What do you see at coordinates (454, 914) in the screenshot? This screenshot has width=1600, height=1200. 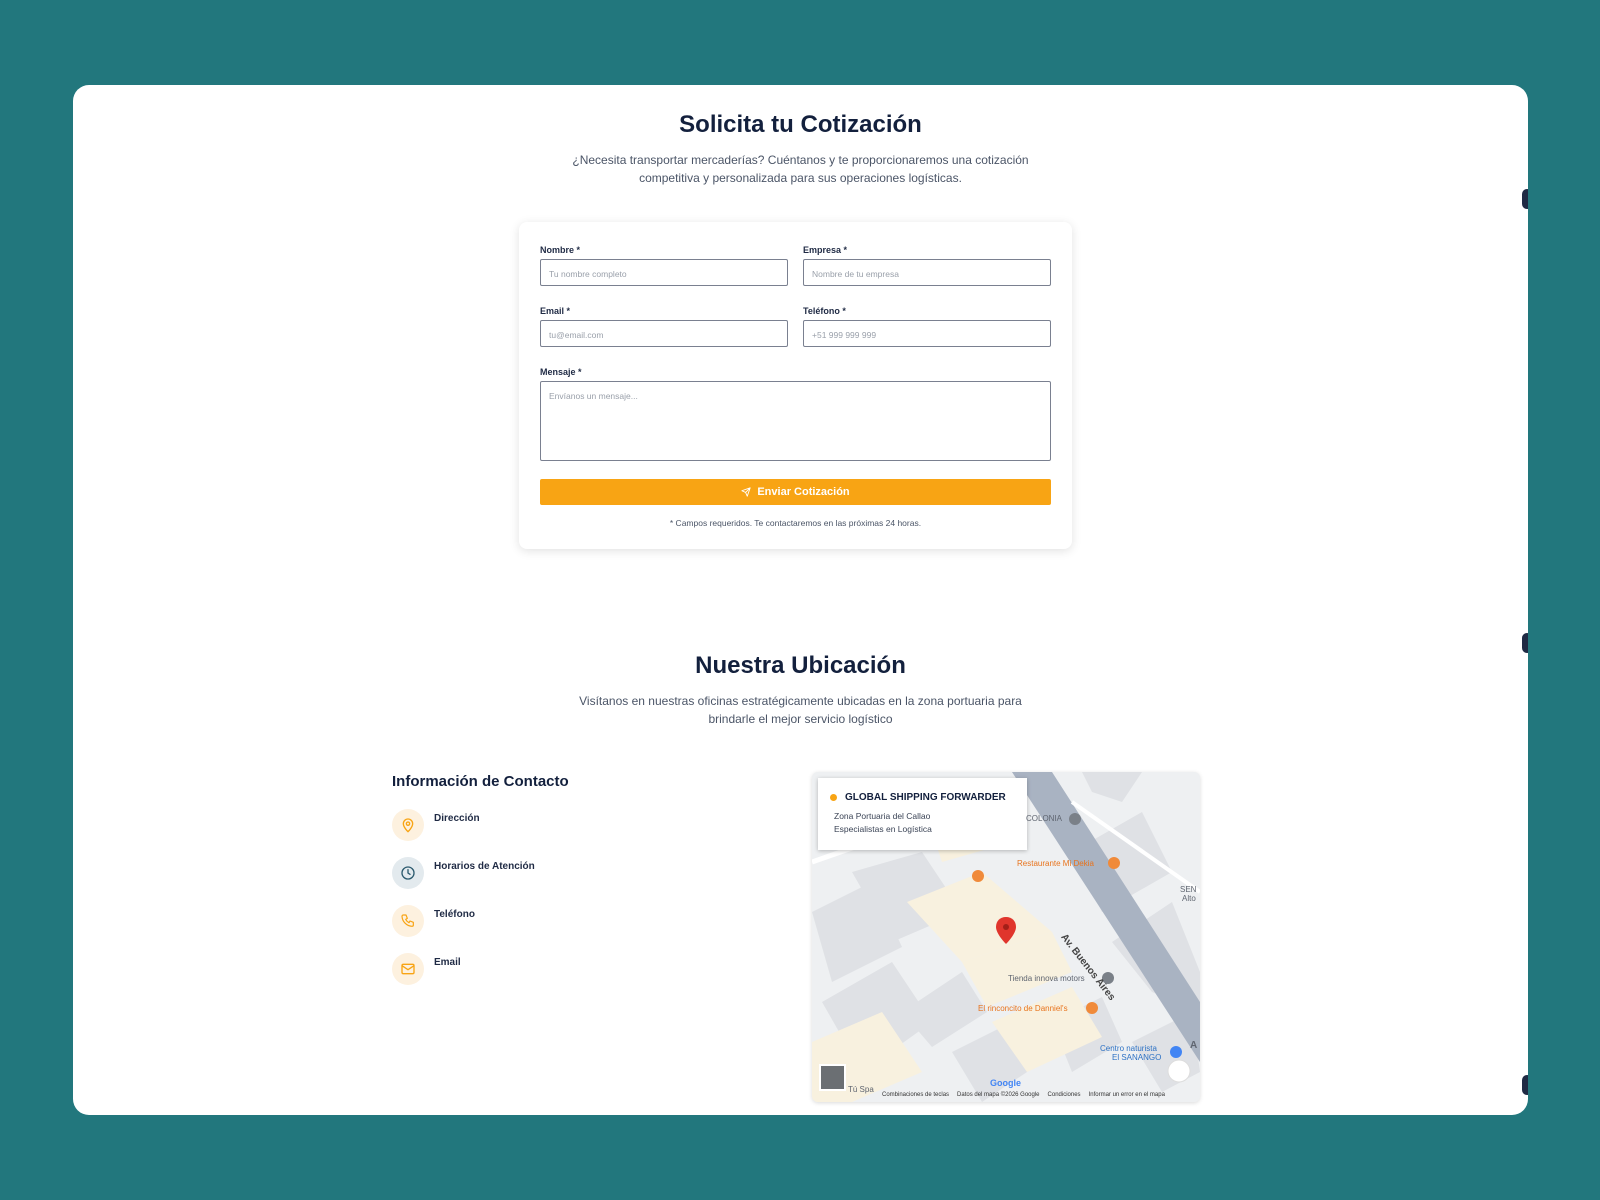 I see `contact-label: Teléfono` at bounding box center [454, 914].